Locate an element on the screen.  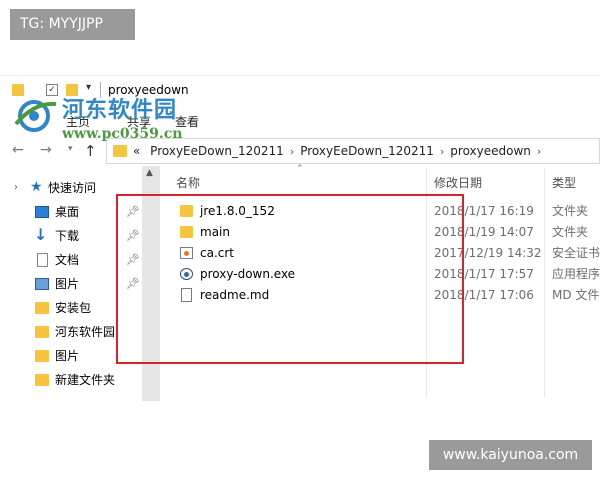
sidebar-item-new-folder: 新建文件夹 is located at coordinates (71, 380).